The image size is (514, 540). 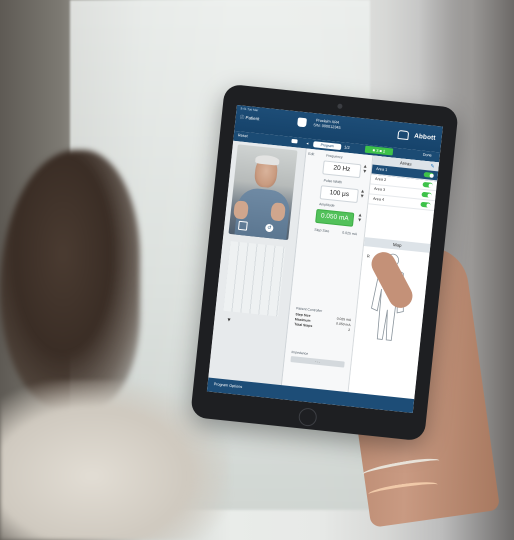 What do you see at coordinates (307, 142) in the screenshot?
I see `previous-program-button: ◂` at bounding box center [307, 142].